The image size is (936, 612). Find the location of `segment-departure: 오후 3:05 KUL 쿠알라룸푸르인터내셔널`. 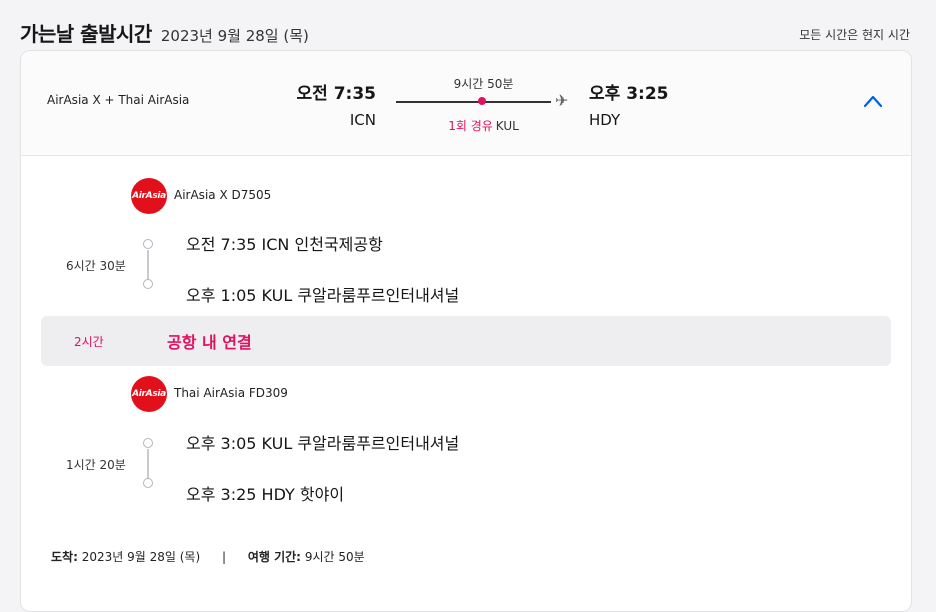

segment-departure: 오후 3:05 KUL 쿠알라룸푸르인터내셔널 is located at coordinates (323, 443).